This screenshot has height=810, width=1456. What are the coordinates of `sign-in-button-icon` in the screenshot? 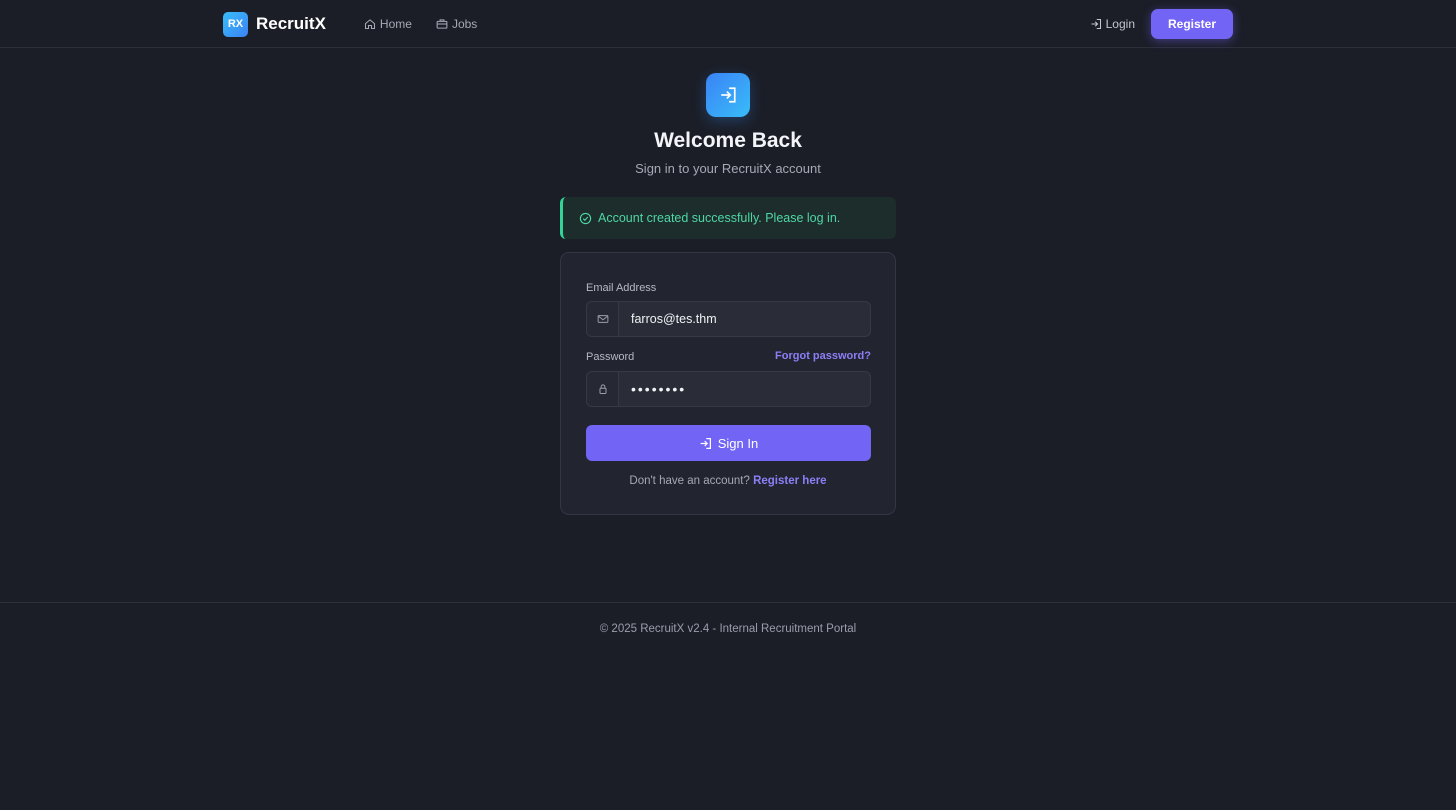 It's located at (705, 443).